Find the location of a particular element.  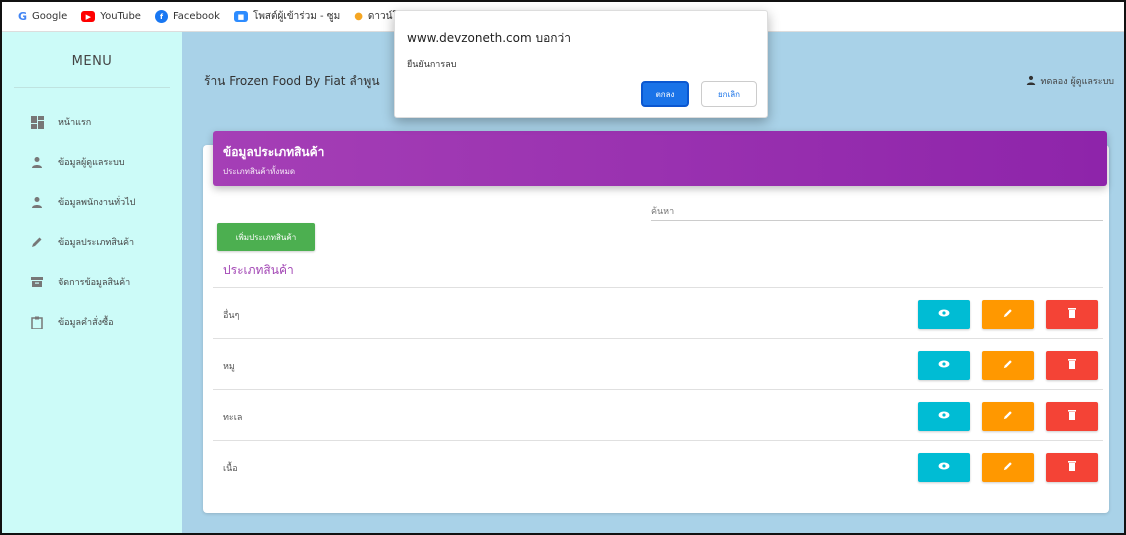

facebook-icon: f is located at coordinates (161, 16).